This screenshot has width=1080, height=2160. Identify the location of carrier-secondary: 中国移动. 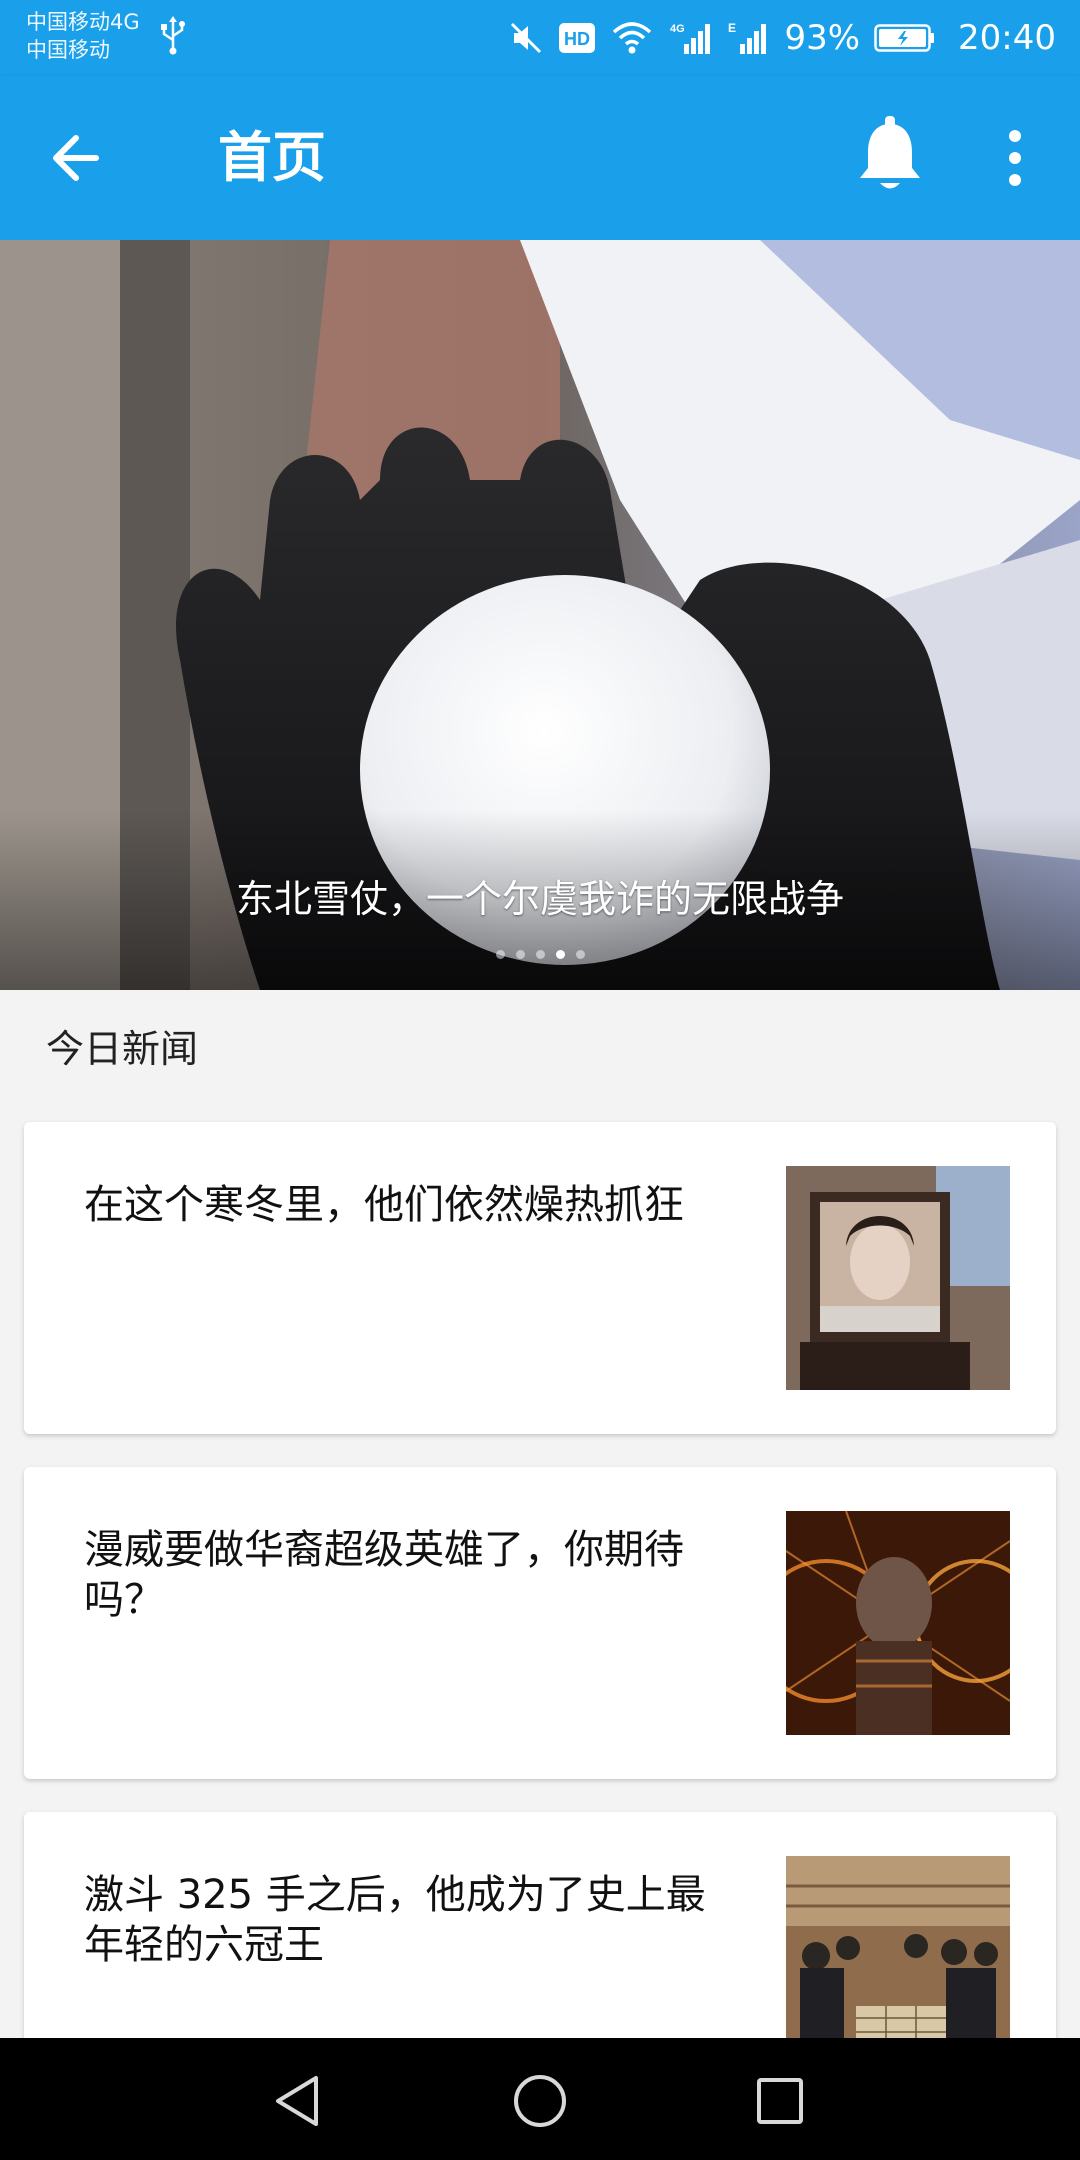
(68, 50).